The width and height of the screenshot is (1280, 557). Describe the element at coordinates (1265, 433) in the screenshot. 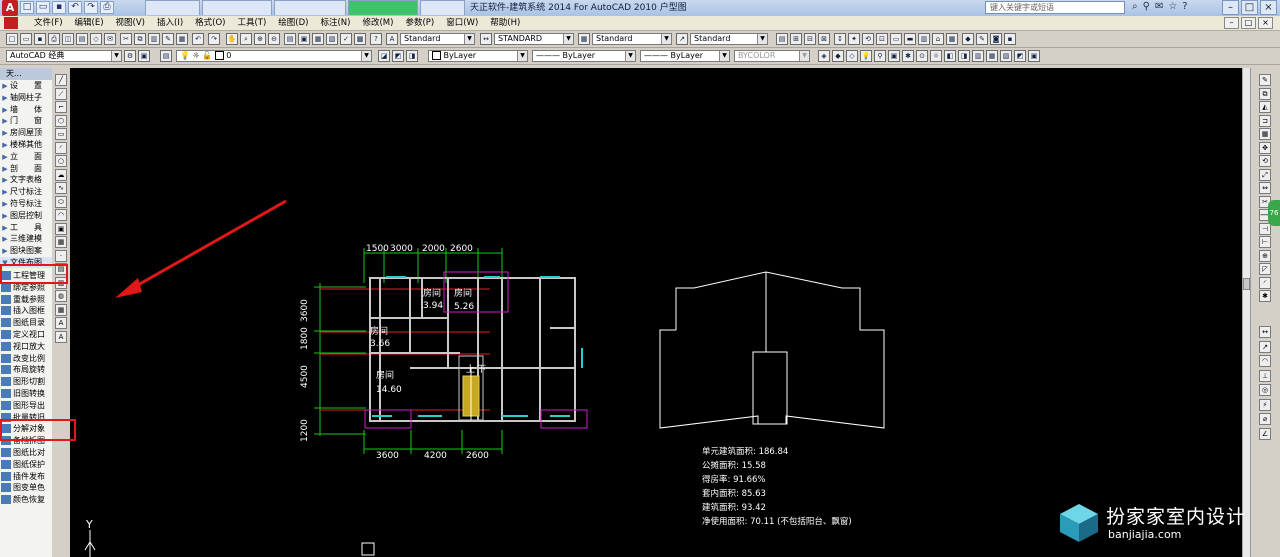

I see `dim-angular-icon: ∠` at that location.